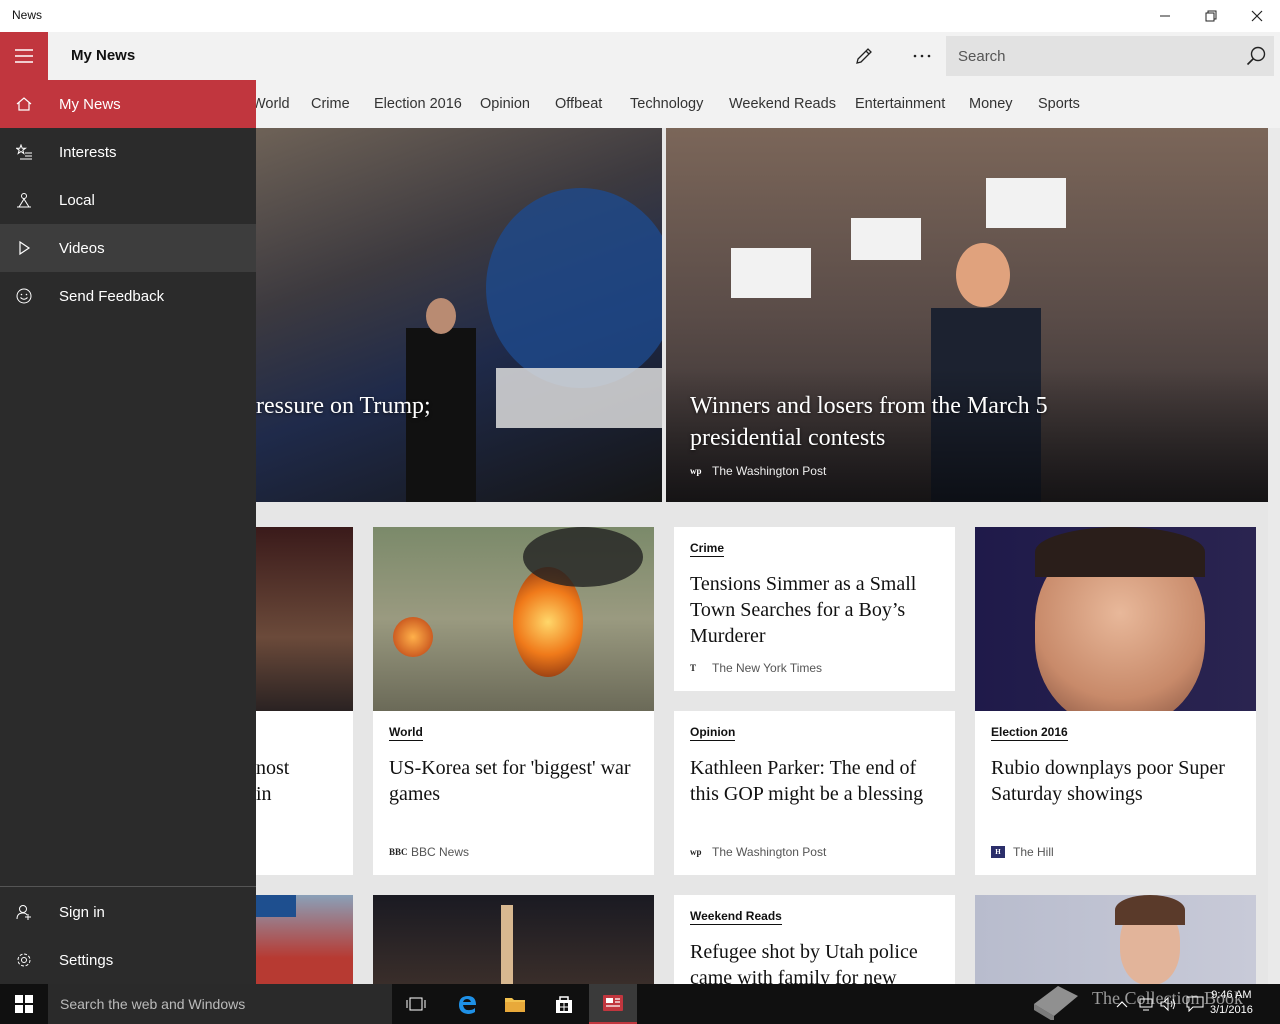 The width and height of the screenshot is (1280, 1024). Describe the element at coordinates (1169, 1004) in the screenshot. I see `volume-icon` at that location.